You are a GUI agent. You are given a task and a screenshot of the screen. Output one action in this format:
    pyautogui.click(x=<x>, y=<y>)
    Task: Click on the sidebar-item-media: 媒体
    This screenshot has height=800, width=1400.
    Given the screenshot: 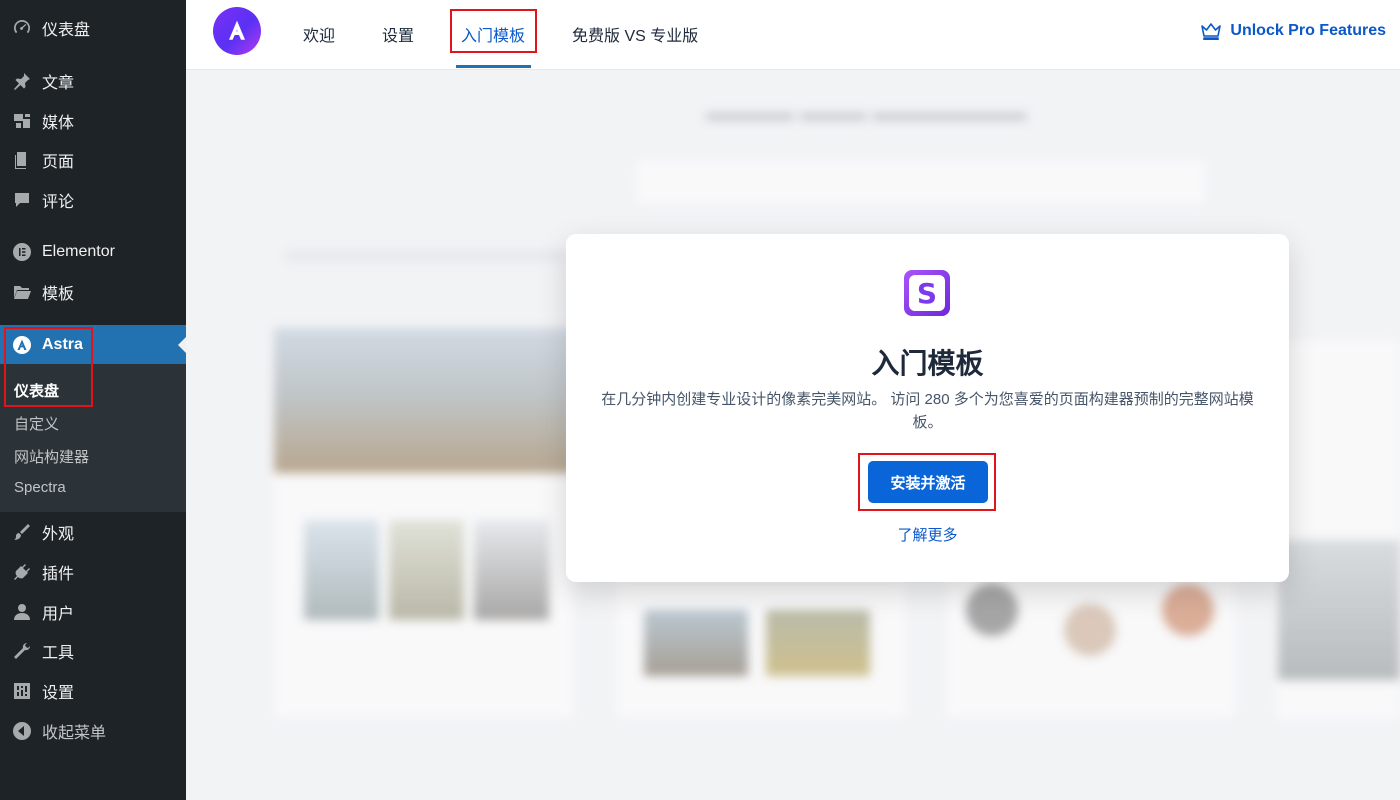 What is the action you would take?
    pyautogui.click(x=93, y=121)
    